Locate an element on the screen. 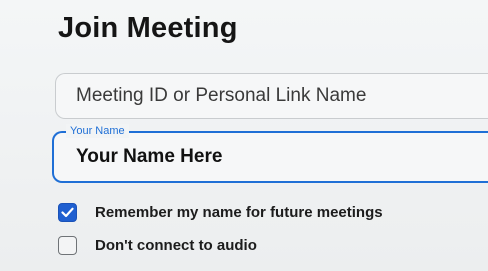 Image resolution: width=488 pixels, height=271 pixels. no-audio-option: Don't connect to audio is located at coordinates (157, 245).